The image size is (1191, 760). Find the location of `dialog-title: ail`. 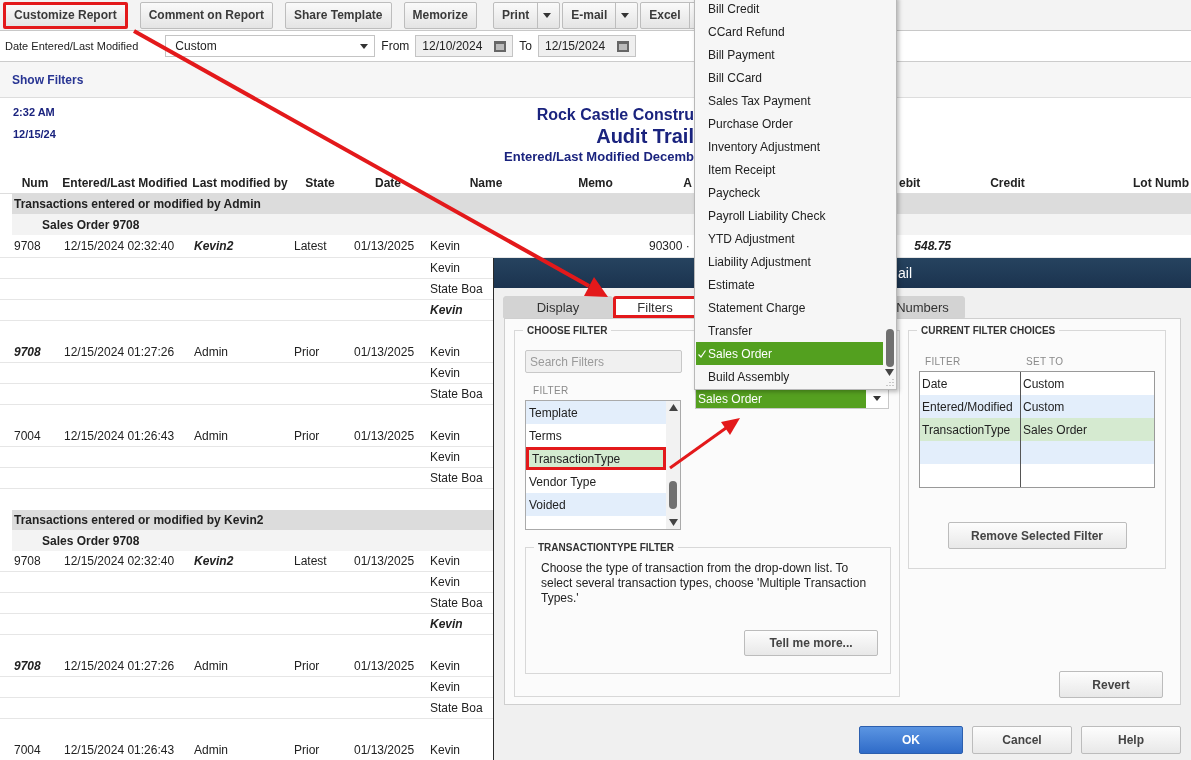

dialog-title: ail is located at coordinates (905, 273).